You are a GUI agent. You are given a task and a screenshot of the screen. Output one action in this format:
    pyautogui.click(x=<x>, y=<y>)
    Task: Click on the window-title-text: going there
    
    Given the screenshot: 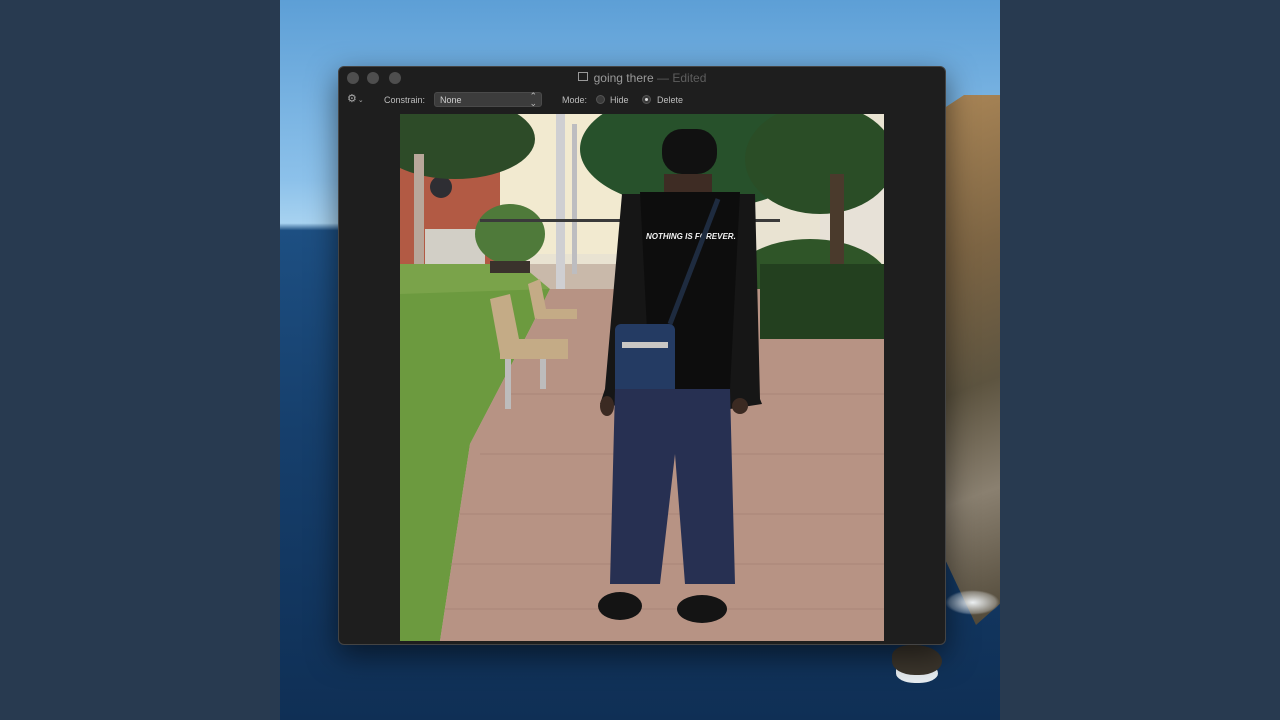 What is the action you would take?
    pyautogui.click(x=623, y=78)
    